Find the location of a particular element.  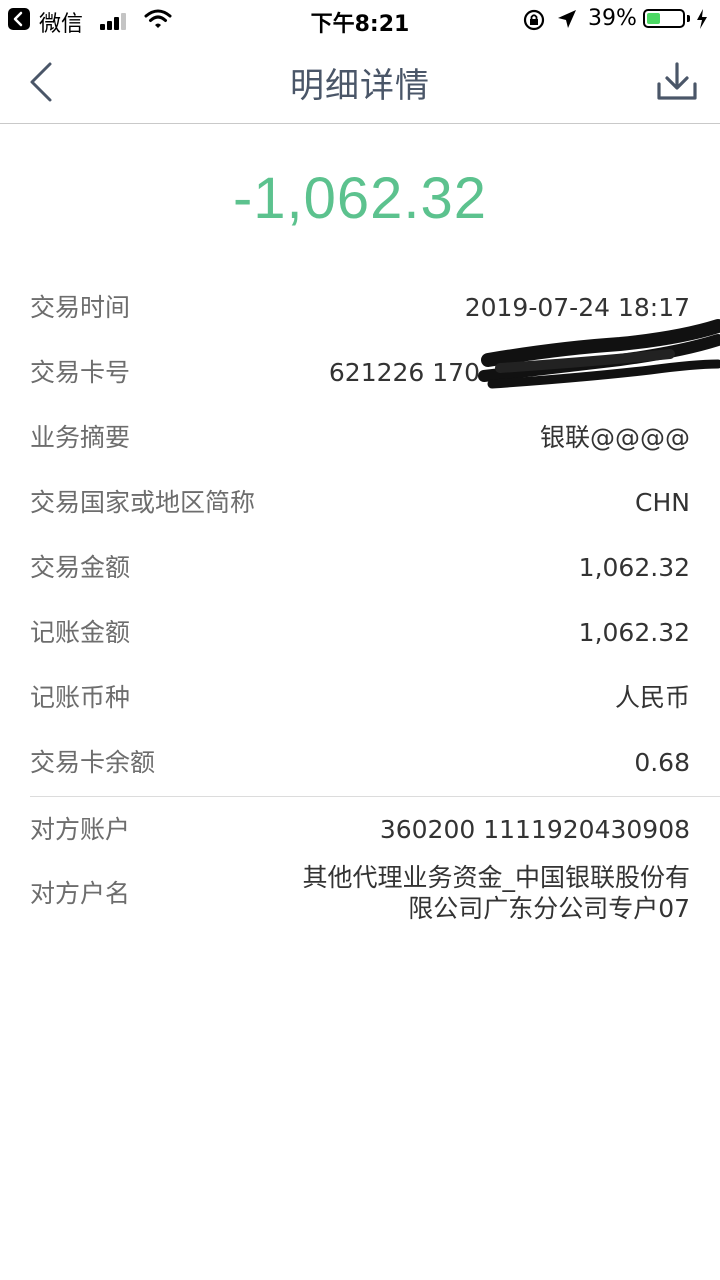

detail-value: 人民币 is located at coordinates (652, 697).